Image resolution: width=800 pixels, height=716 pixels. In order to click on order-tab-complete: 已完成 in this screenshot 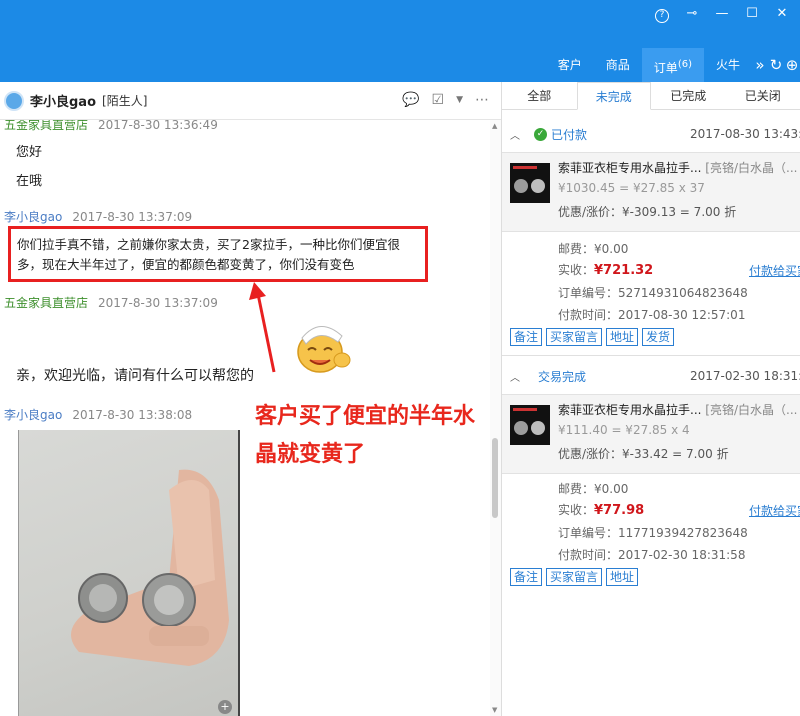, I will do `click(688, 95)`.